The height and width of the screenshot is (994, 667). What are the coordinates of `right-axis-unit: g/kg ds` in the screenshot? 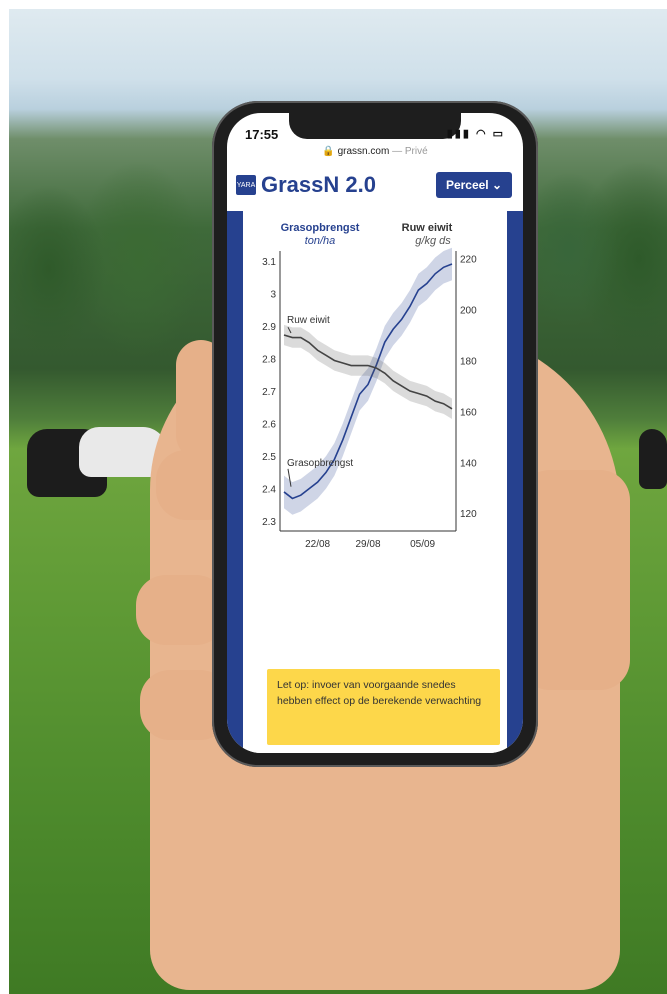 It's located at (433, 241).